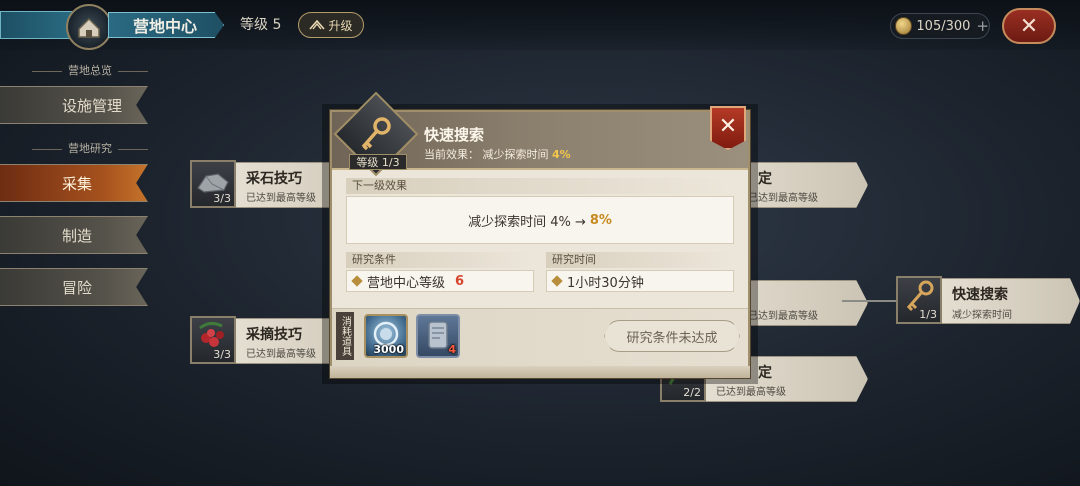  I want to click on research-time: 1小时30分钟, so click(640, 281).